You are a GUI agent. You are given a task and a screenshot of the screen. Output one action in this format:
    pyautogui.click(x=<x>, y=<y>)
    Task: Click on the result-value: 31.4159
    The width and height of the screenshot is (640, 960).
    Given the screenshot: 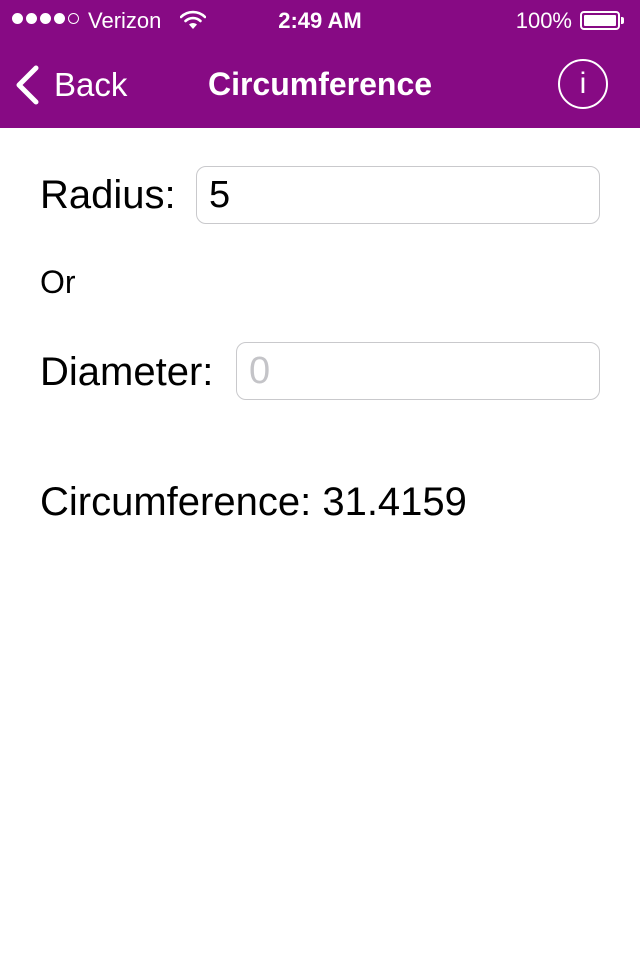 What is the action you would take?
    pyautogui.click(x=394, y=502)
    